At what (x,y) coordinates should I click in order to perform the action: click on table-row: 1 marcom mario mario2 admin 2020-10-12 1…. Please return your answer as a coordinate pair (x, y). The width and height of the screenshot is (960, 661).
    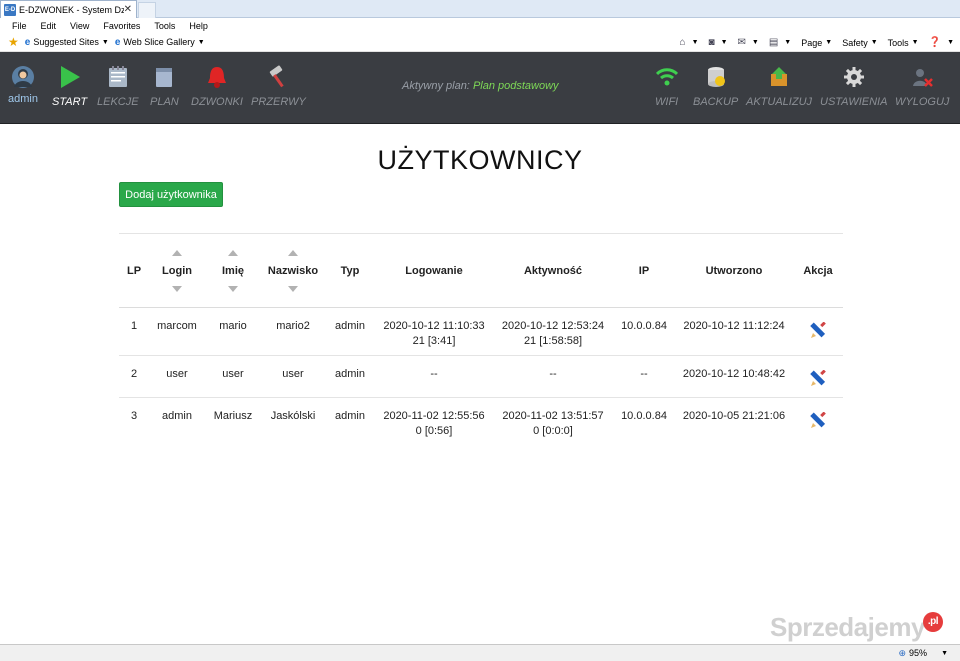
    Looking at the image, I should click on (481, 332).